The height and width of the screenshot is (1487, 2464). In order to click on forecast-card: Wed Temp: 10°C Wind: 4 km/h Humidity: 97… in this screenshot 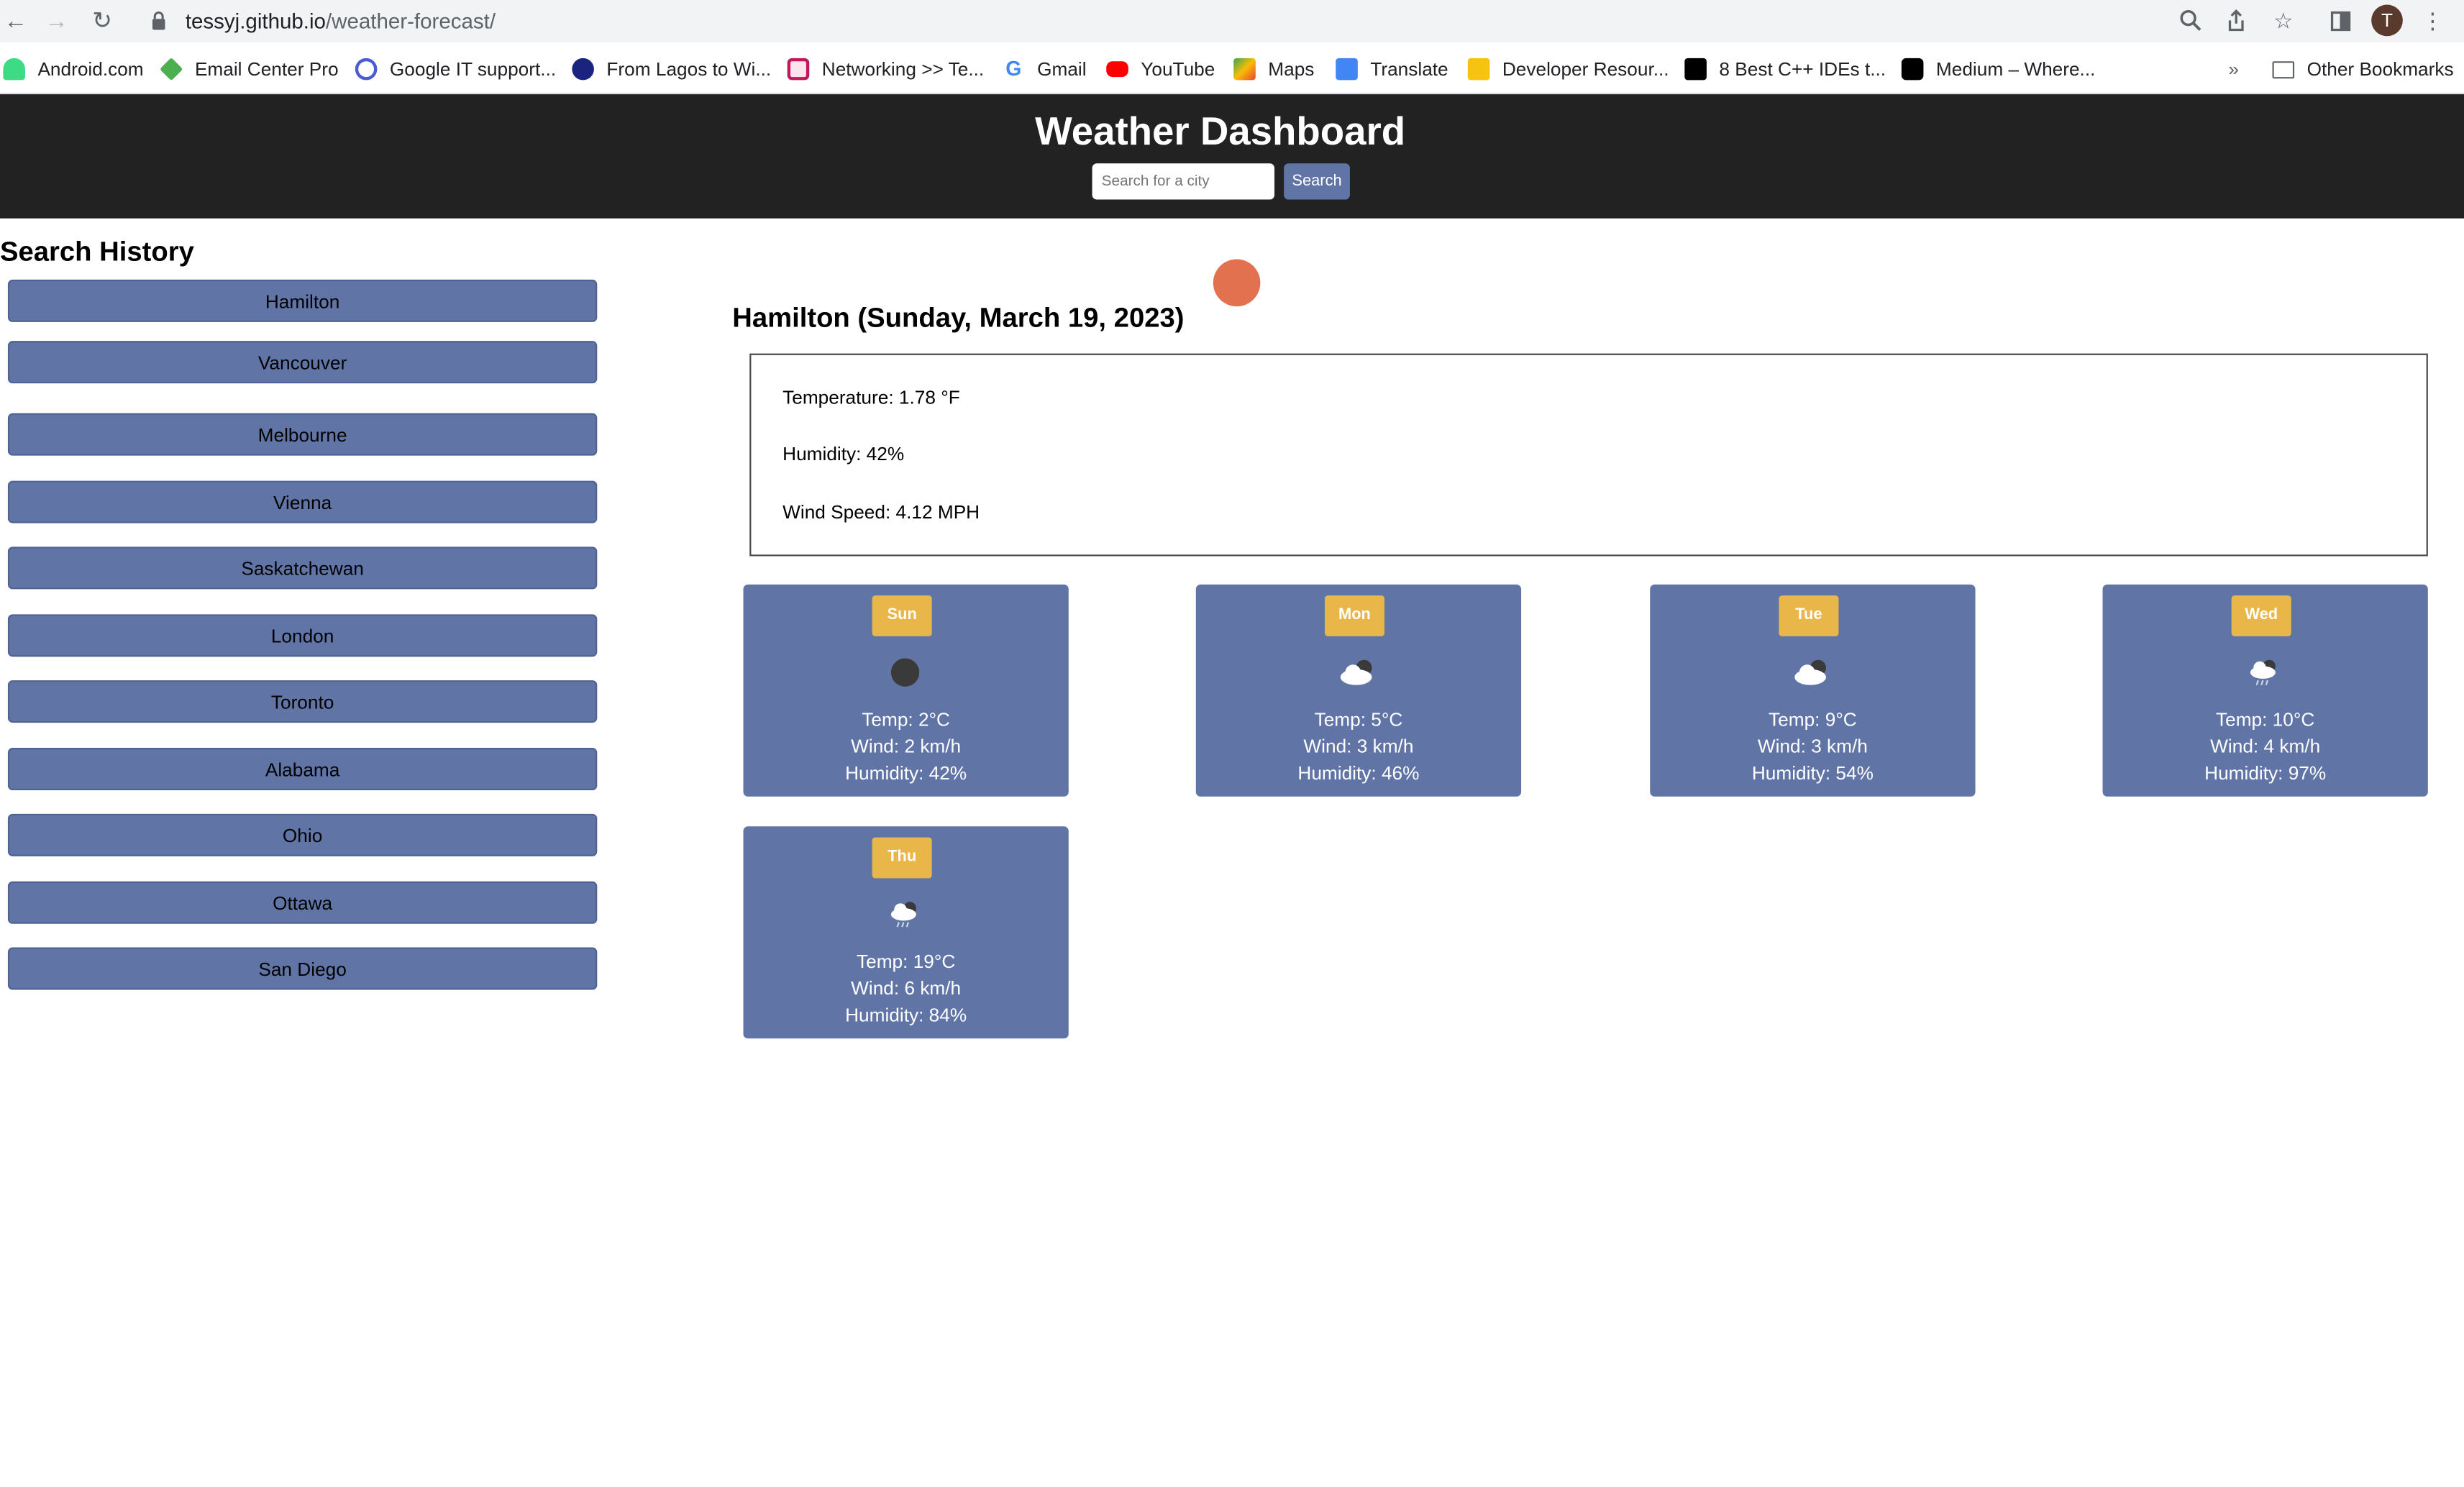, I will do `click(2265, 690)`.